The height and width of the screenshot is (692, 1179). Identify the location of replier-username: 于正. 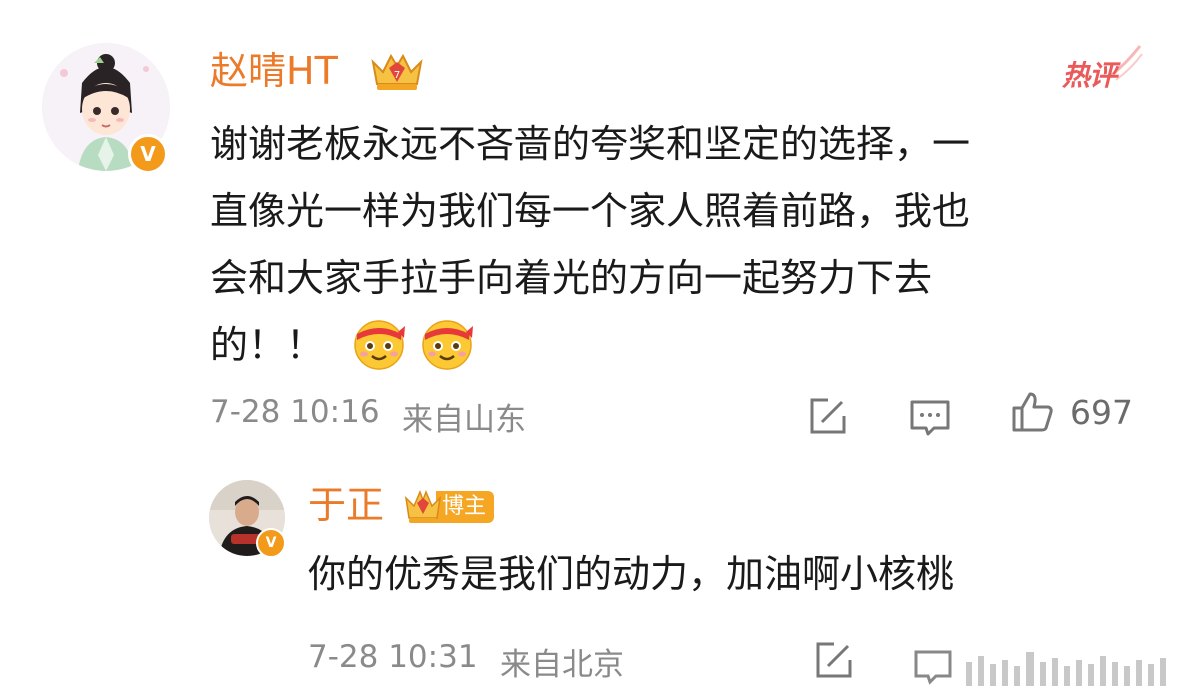
(346, 505).